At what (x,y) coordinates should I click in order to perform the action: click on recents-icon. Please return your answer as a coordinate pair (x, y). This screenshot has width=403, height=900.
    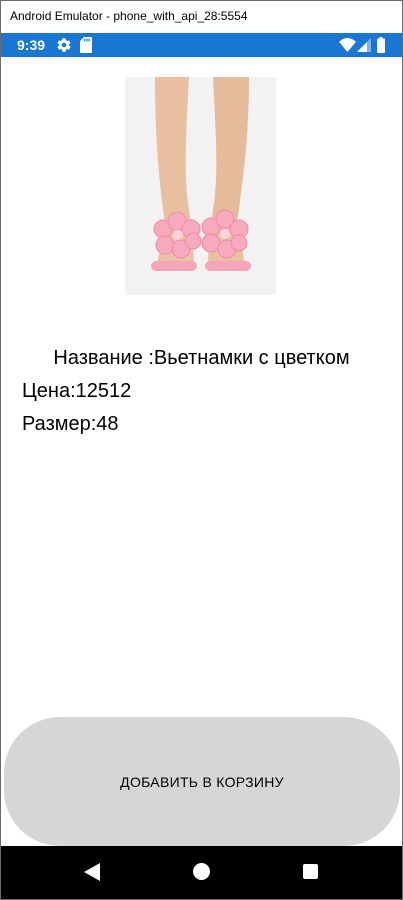
    Looking at the image, I should click on (310, 871).